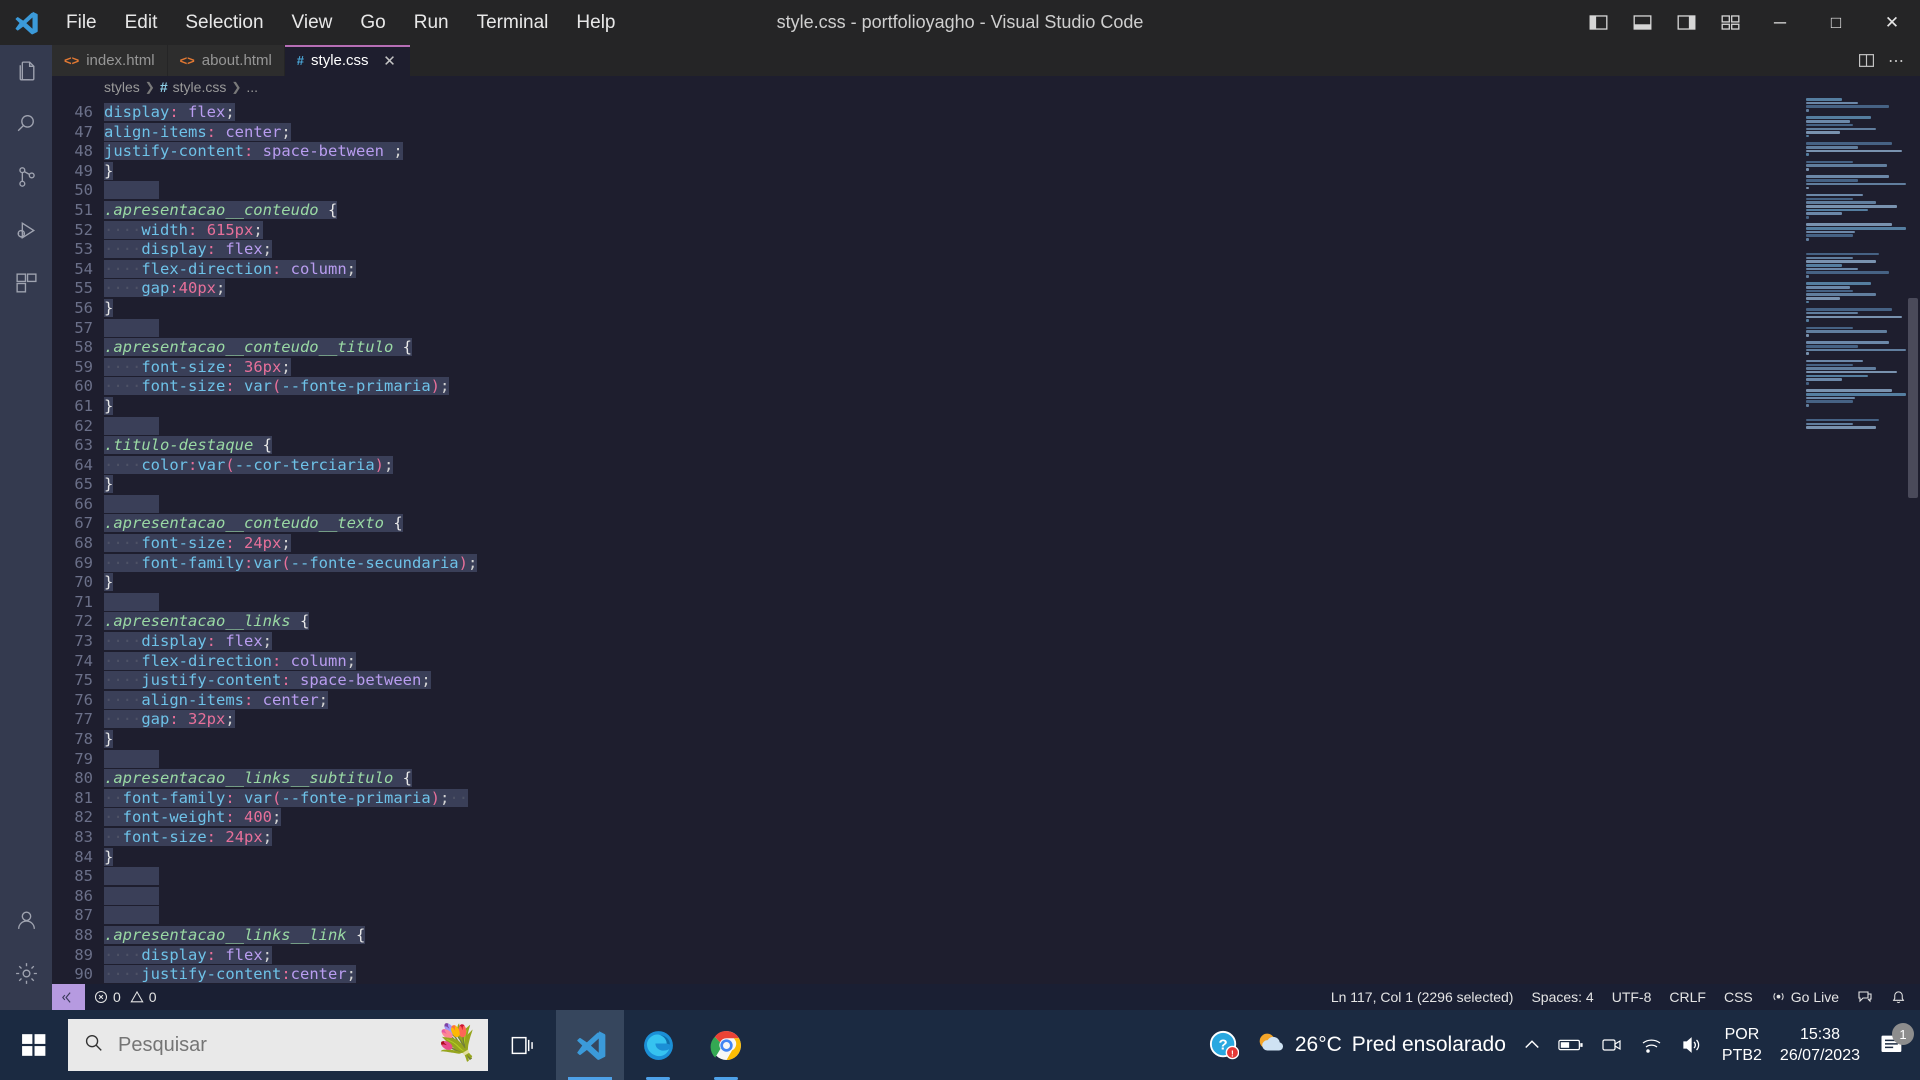  Describe the element at coordinates (1820, 1045) in the screenshot. I see `clock: 15:38 26/07/2023` at that location.